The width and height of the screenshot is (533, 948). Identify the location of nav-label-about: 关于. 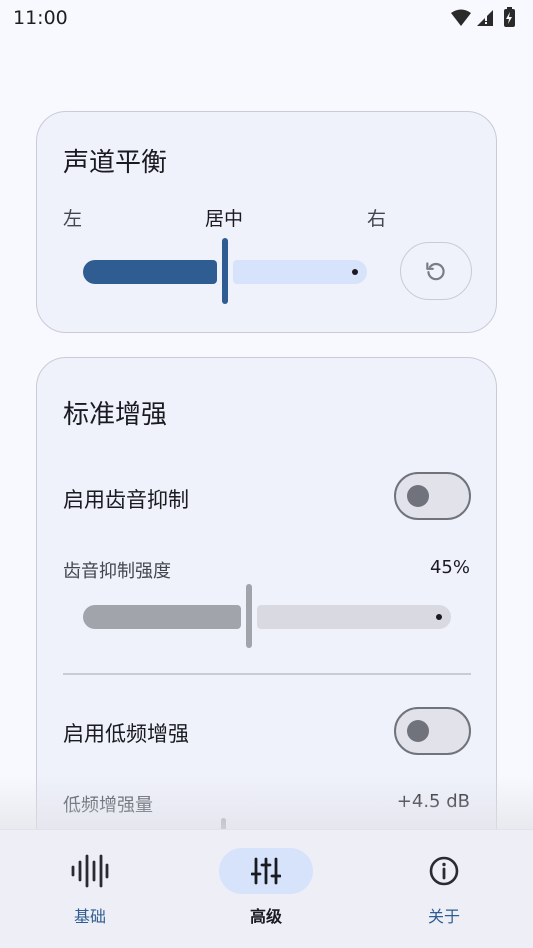
(443, 916).